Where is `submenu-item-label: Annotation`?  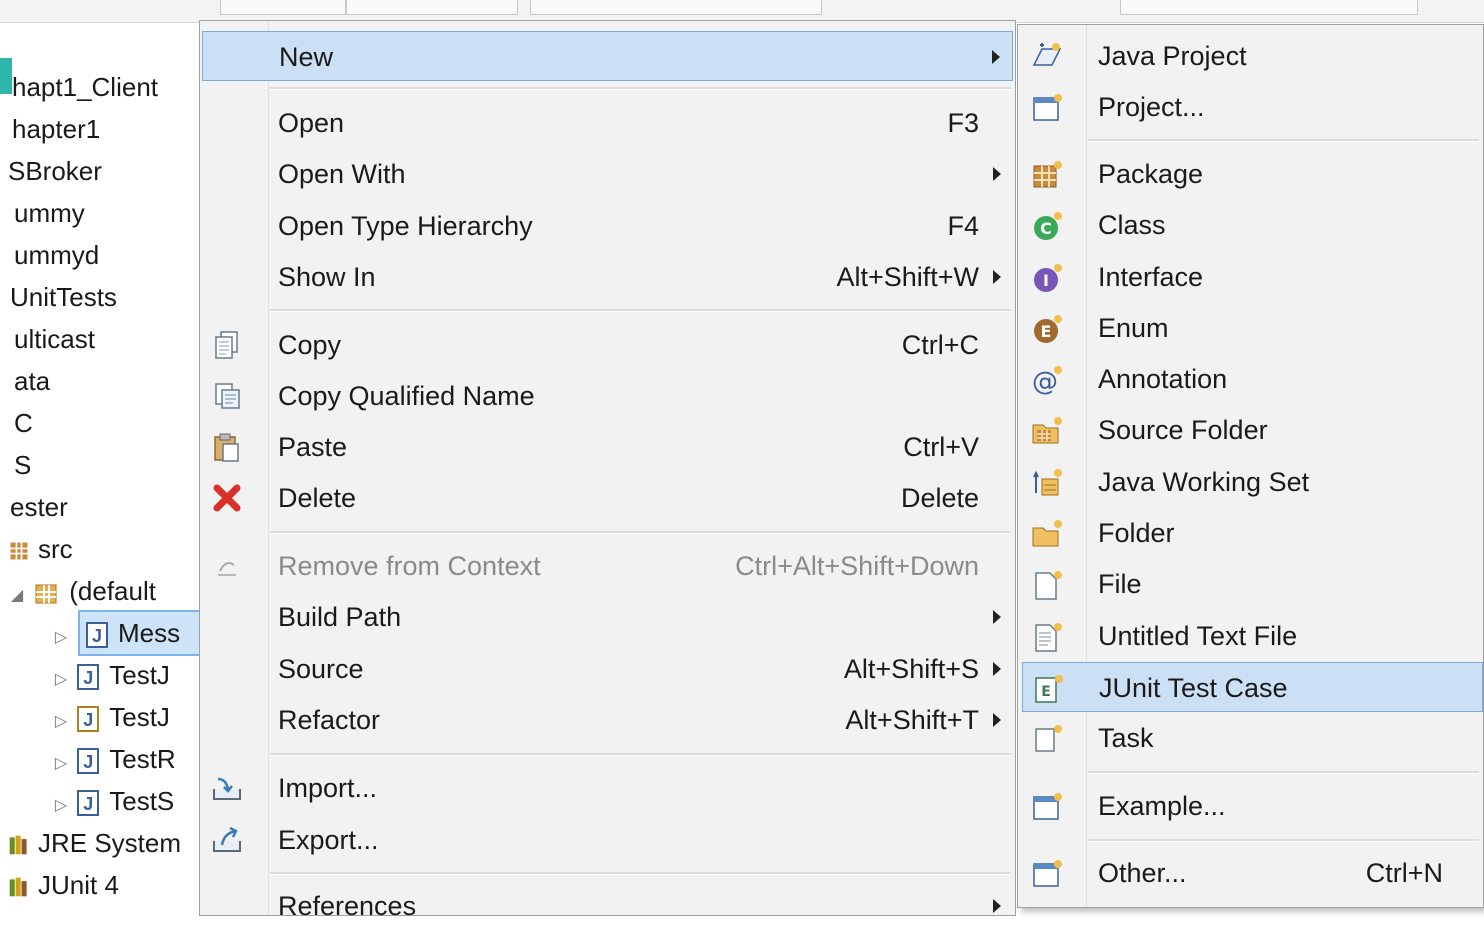 submenu-item-label: Annotation is located at coordinates (1163, 379).